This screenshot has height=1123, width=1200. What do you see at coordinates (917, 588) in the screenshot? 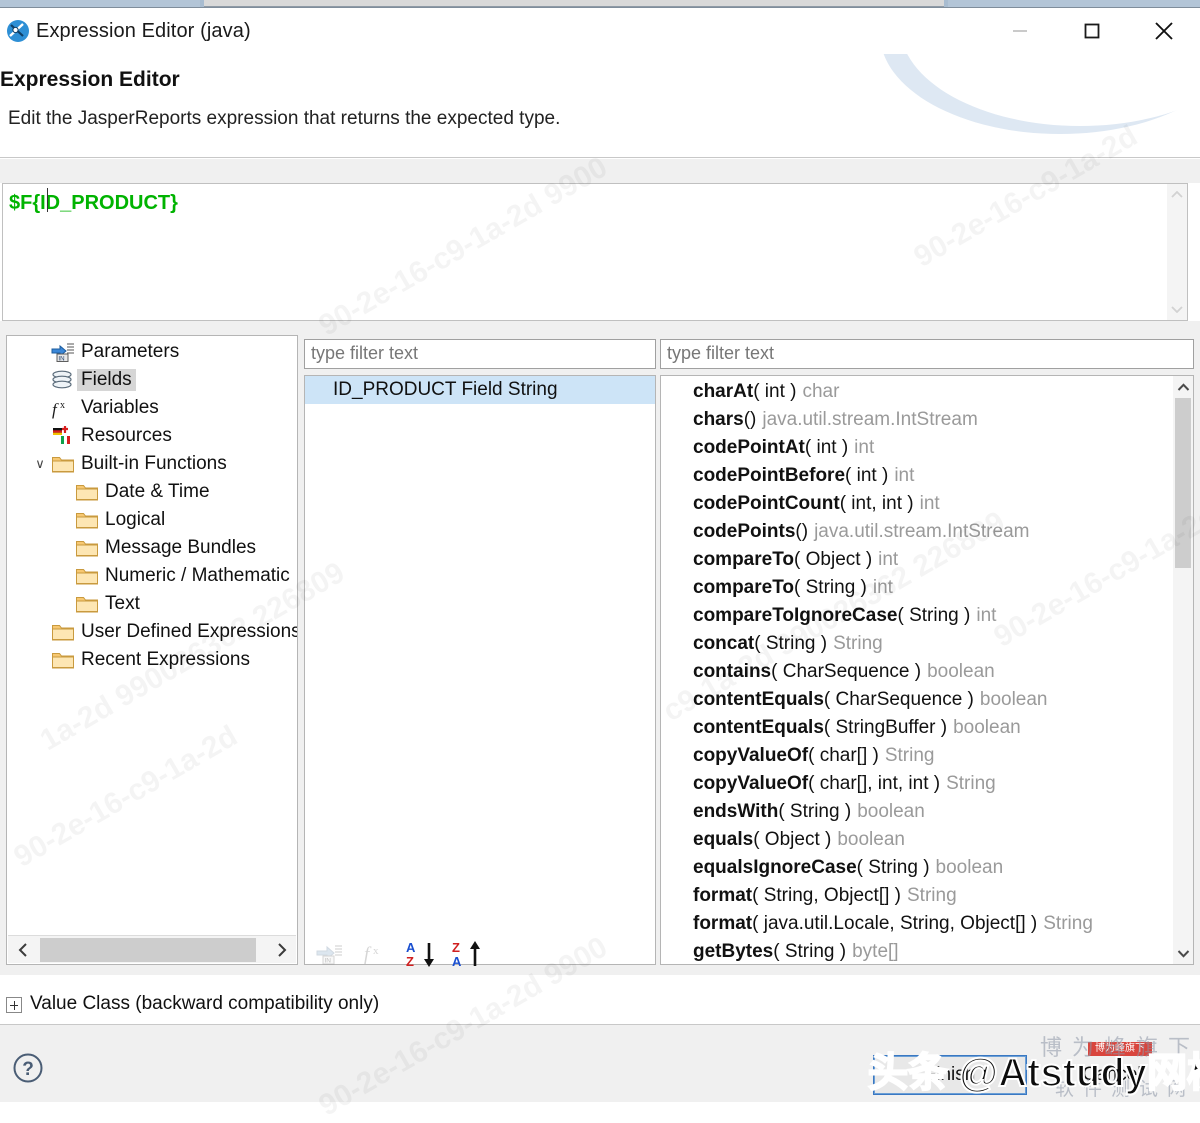
I see `method-row: compareTo( String ) int` at bounding box center [917, 588].